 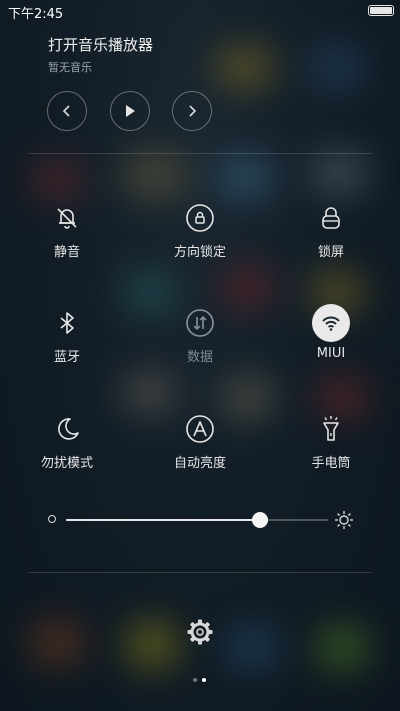 I want to click on page-dot-active, so click(x=204, y=680).